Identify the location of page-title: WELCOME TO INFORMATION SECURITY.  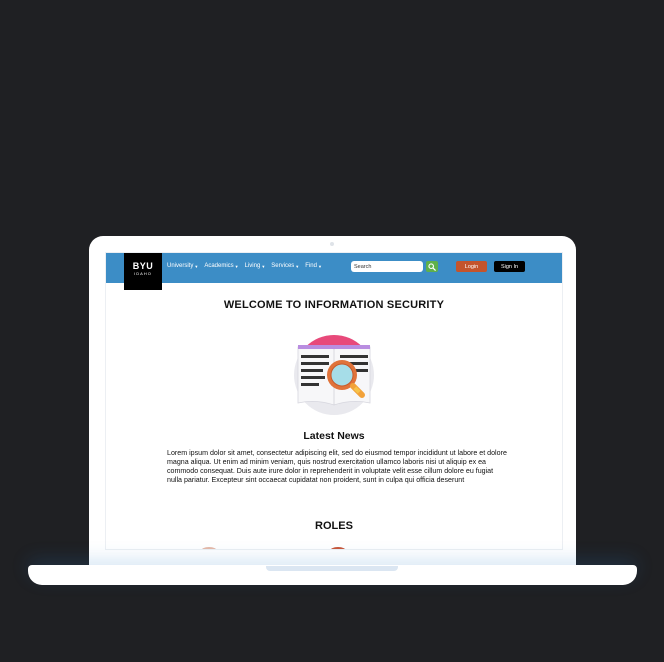
(334, 305).